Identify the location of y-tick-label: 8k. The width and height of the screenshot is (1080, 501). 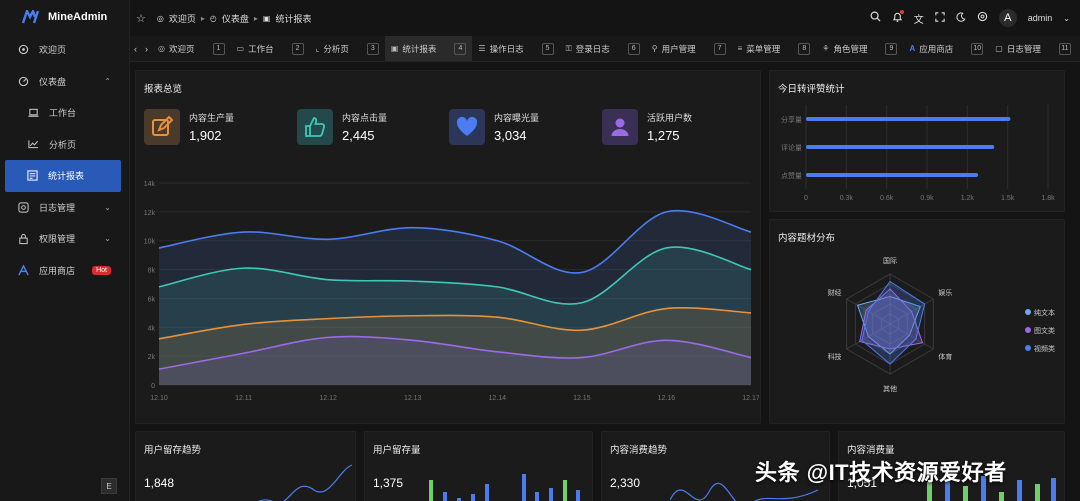
(152, 271).